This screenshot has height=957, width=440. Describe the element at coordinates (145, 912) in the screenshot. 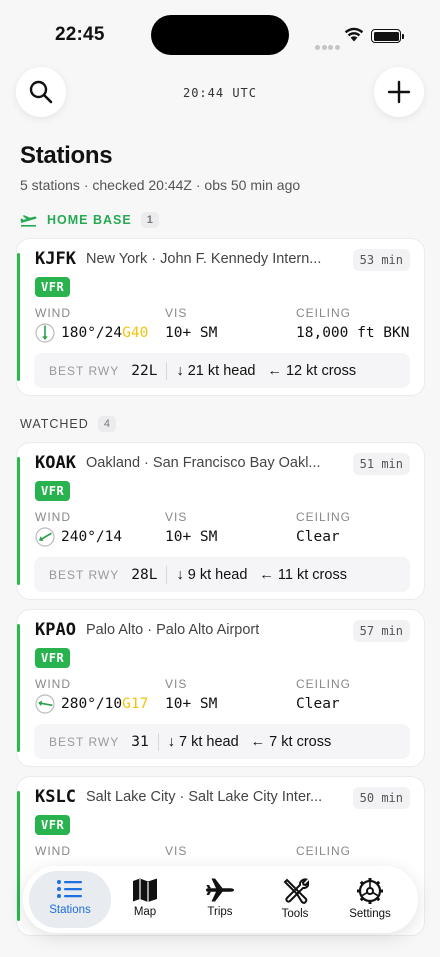

I see `tab-label: Map` at that location.